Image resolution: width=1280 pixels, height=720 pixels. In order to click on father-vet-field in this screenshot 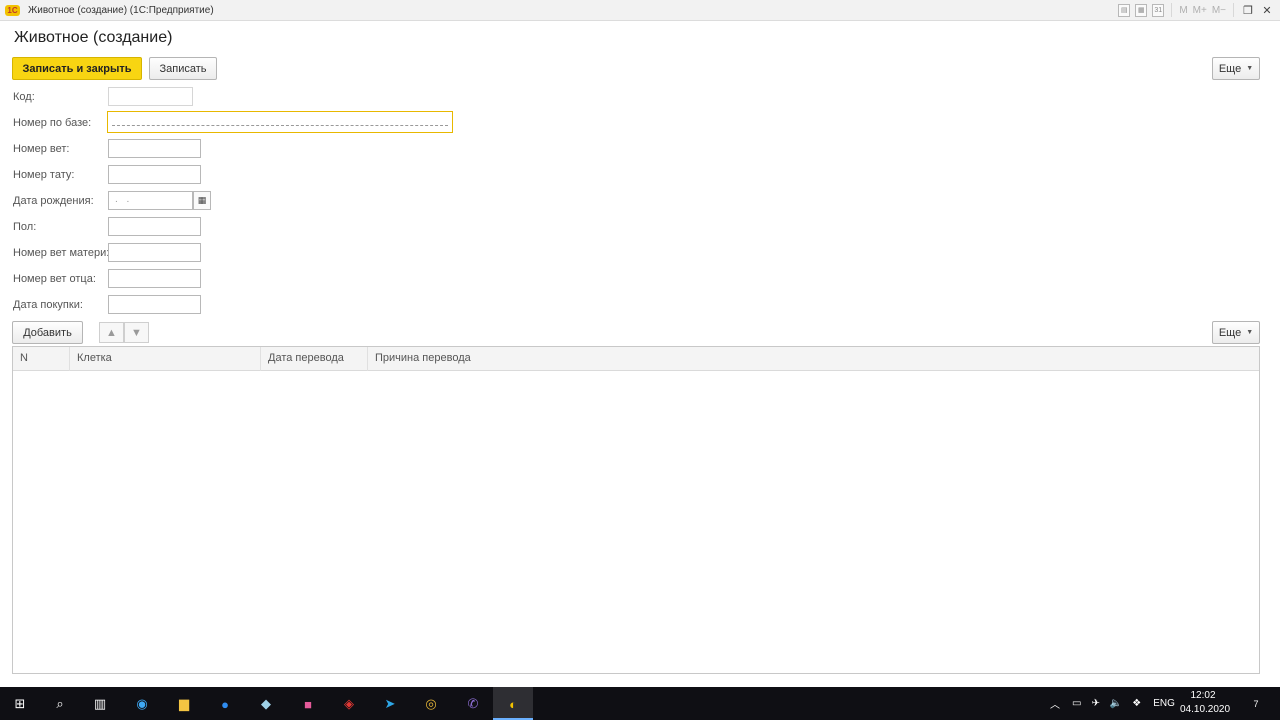, I will do `click(154, 278)`.